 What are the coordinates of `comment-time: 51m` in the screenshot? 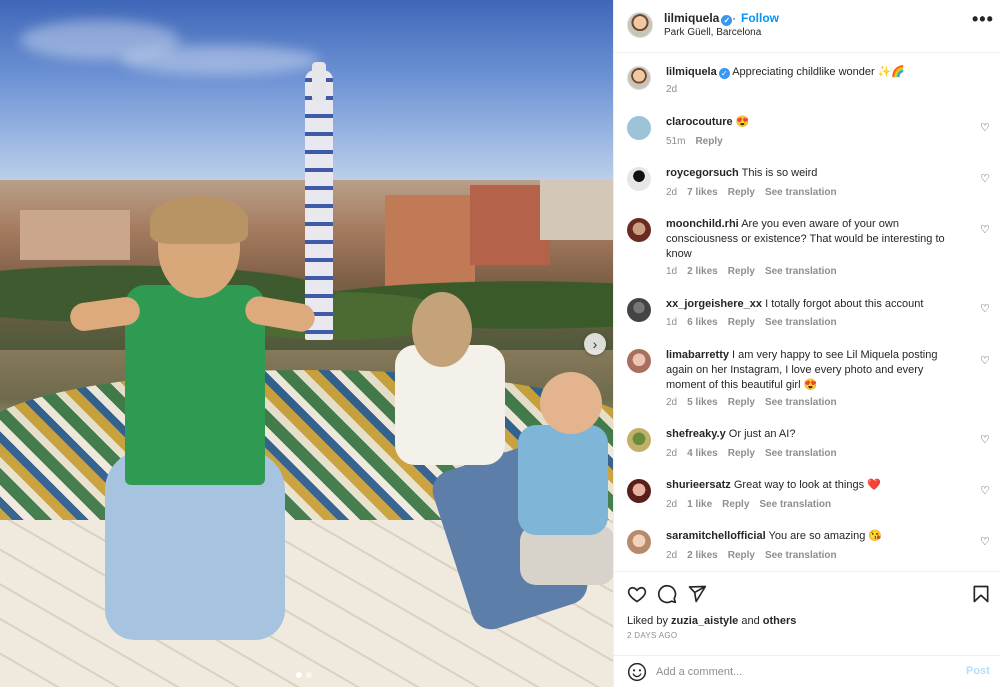 It's located at (675, 141).